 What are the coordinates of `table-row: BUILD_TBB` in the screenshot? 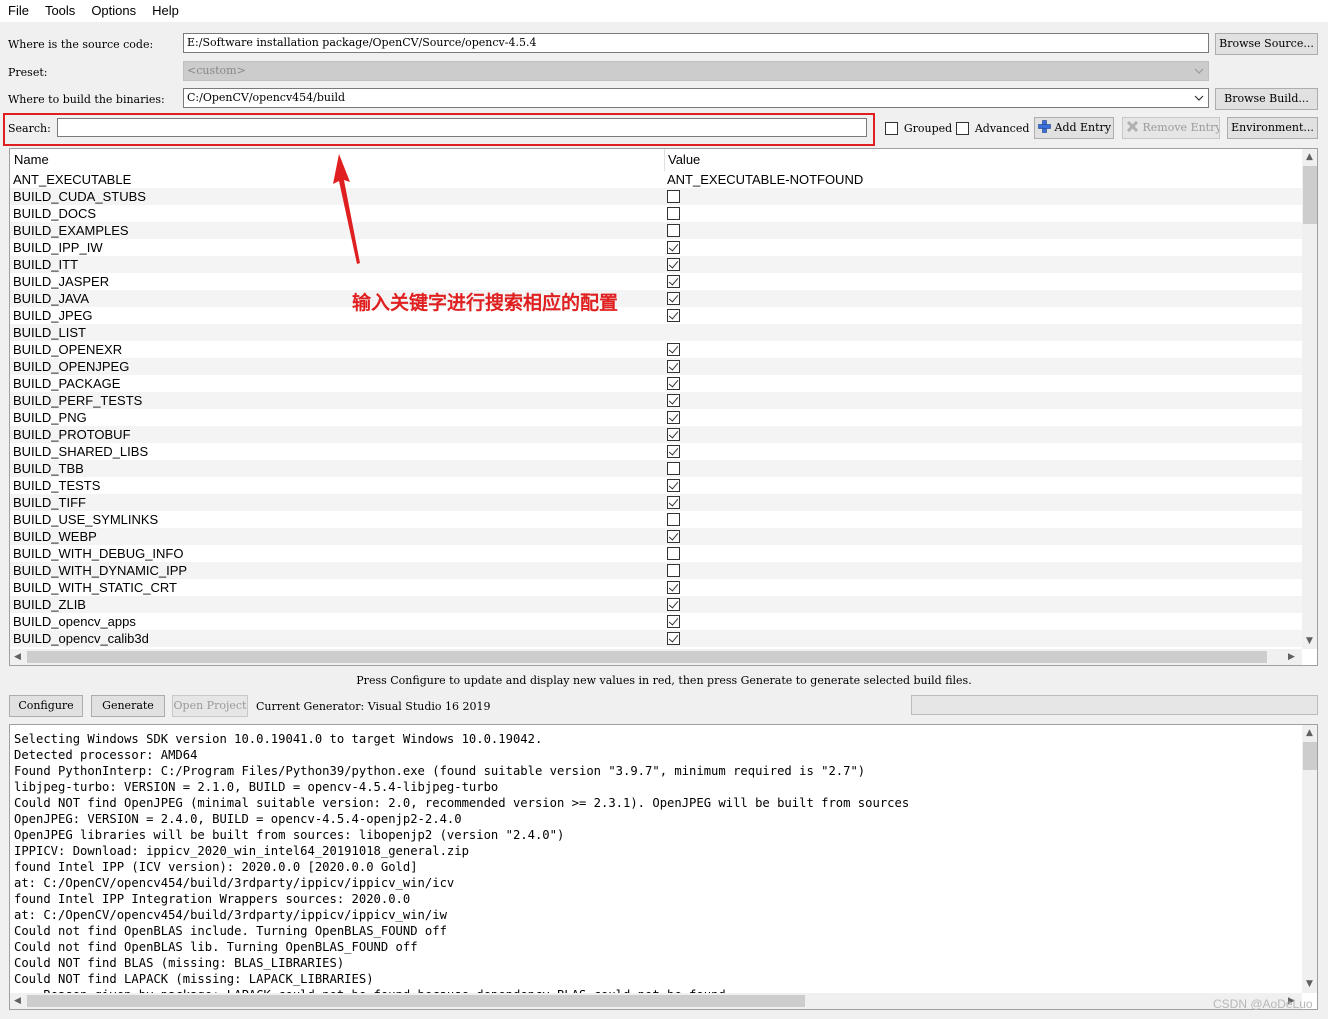 It's located at (656, 468).